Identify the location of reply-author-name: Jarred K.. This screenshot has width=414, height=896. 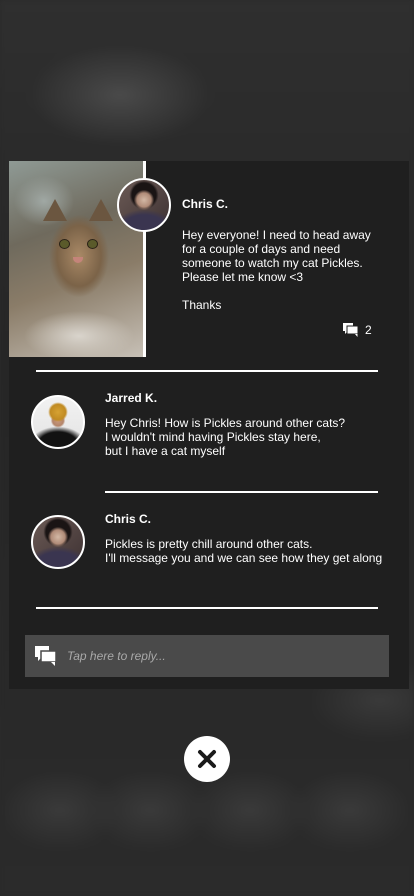
(131, 398).